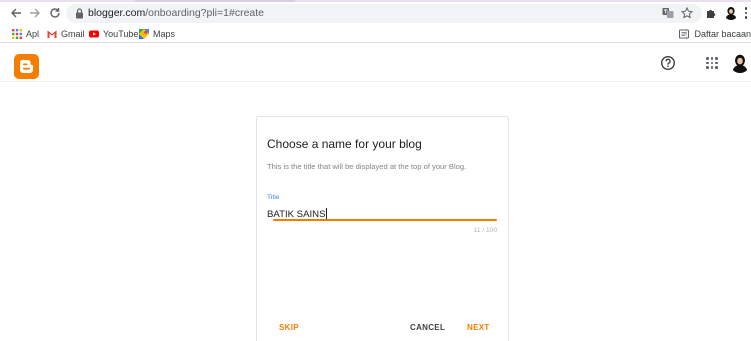  I want to click on app-header, so click(375, 63).